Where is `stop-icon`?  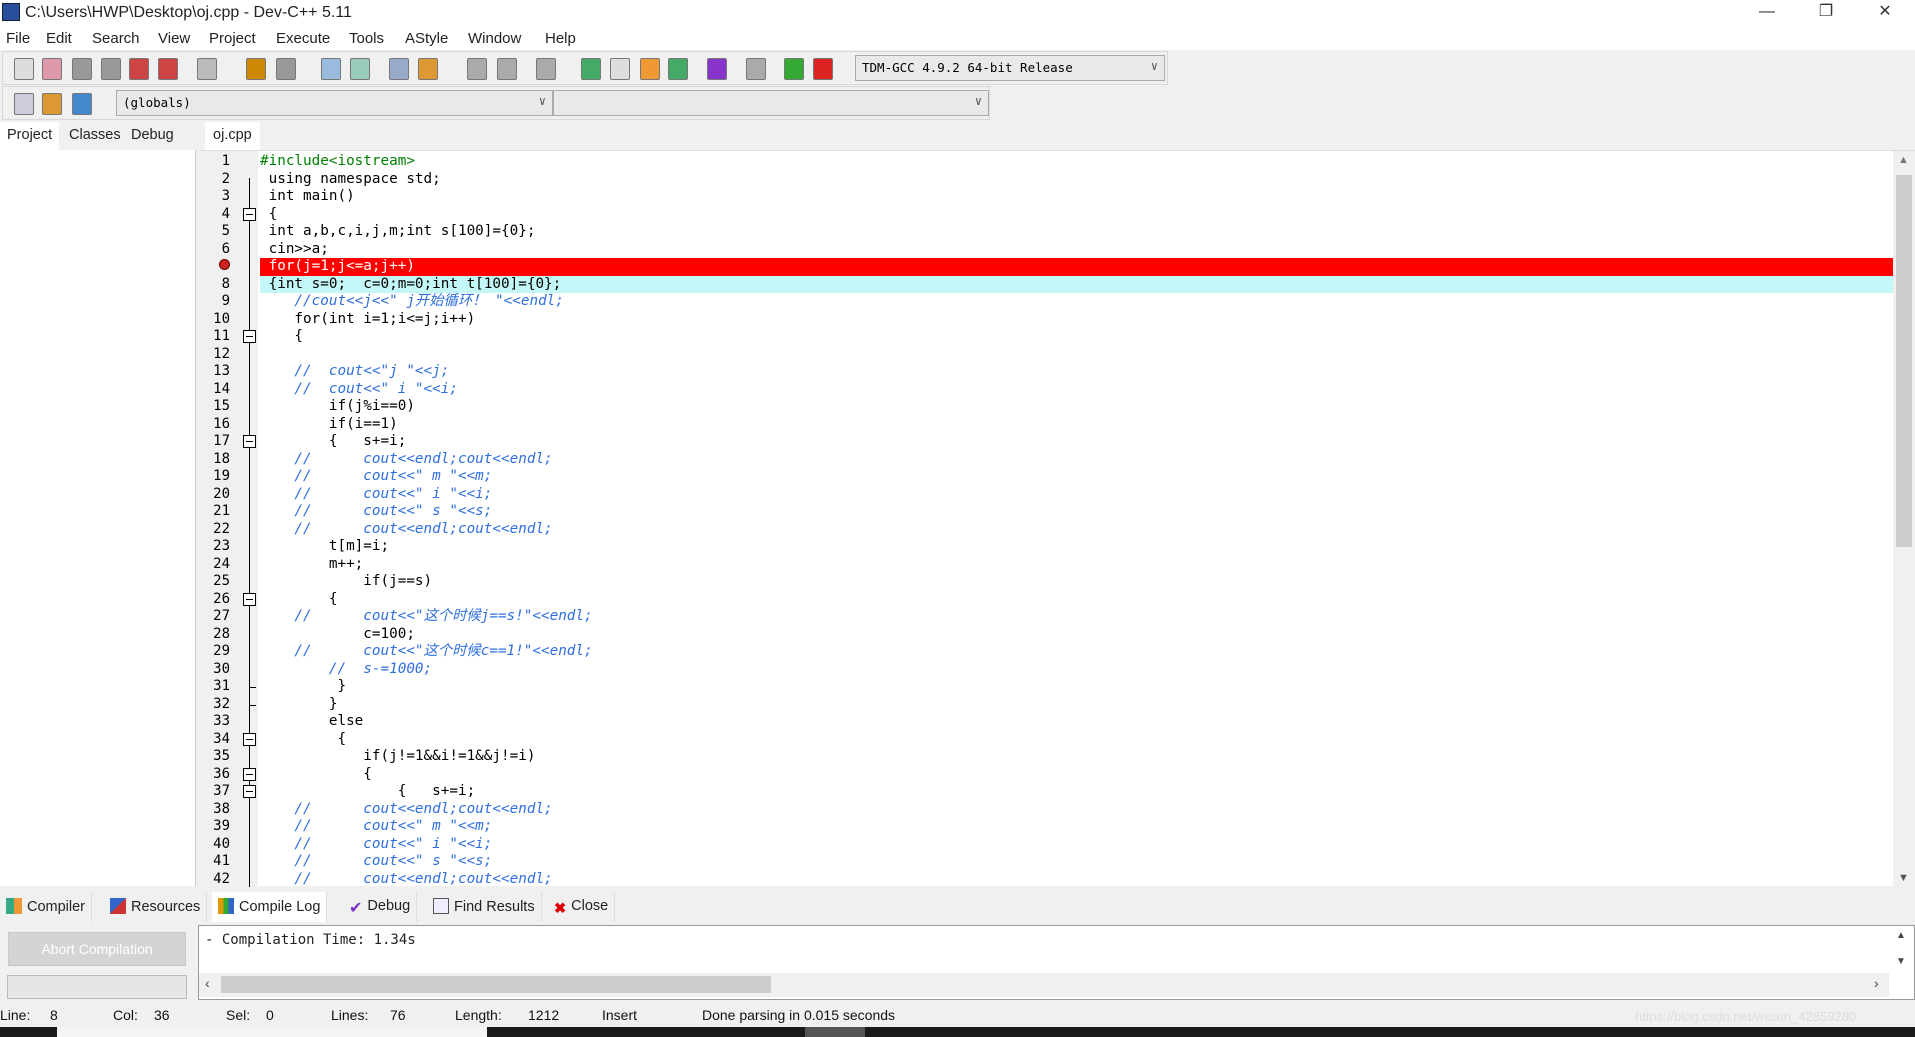
stop-icon is located at coordinates (756, 69).